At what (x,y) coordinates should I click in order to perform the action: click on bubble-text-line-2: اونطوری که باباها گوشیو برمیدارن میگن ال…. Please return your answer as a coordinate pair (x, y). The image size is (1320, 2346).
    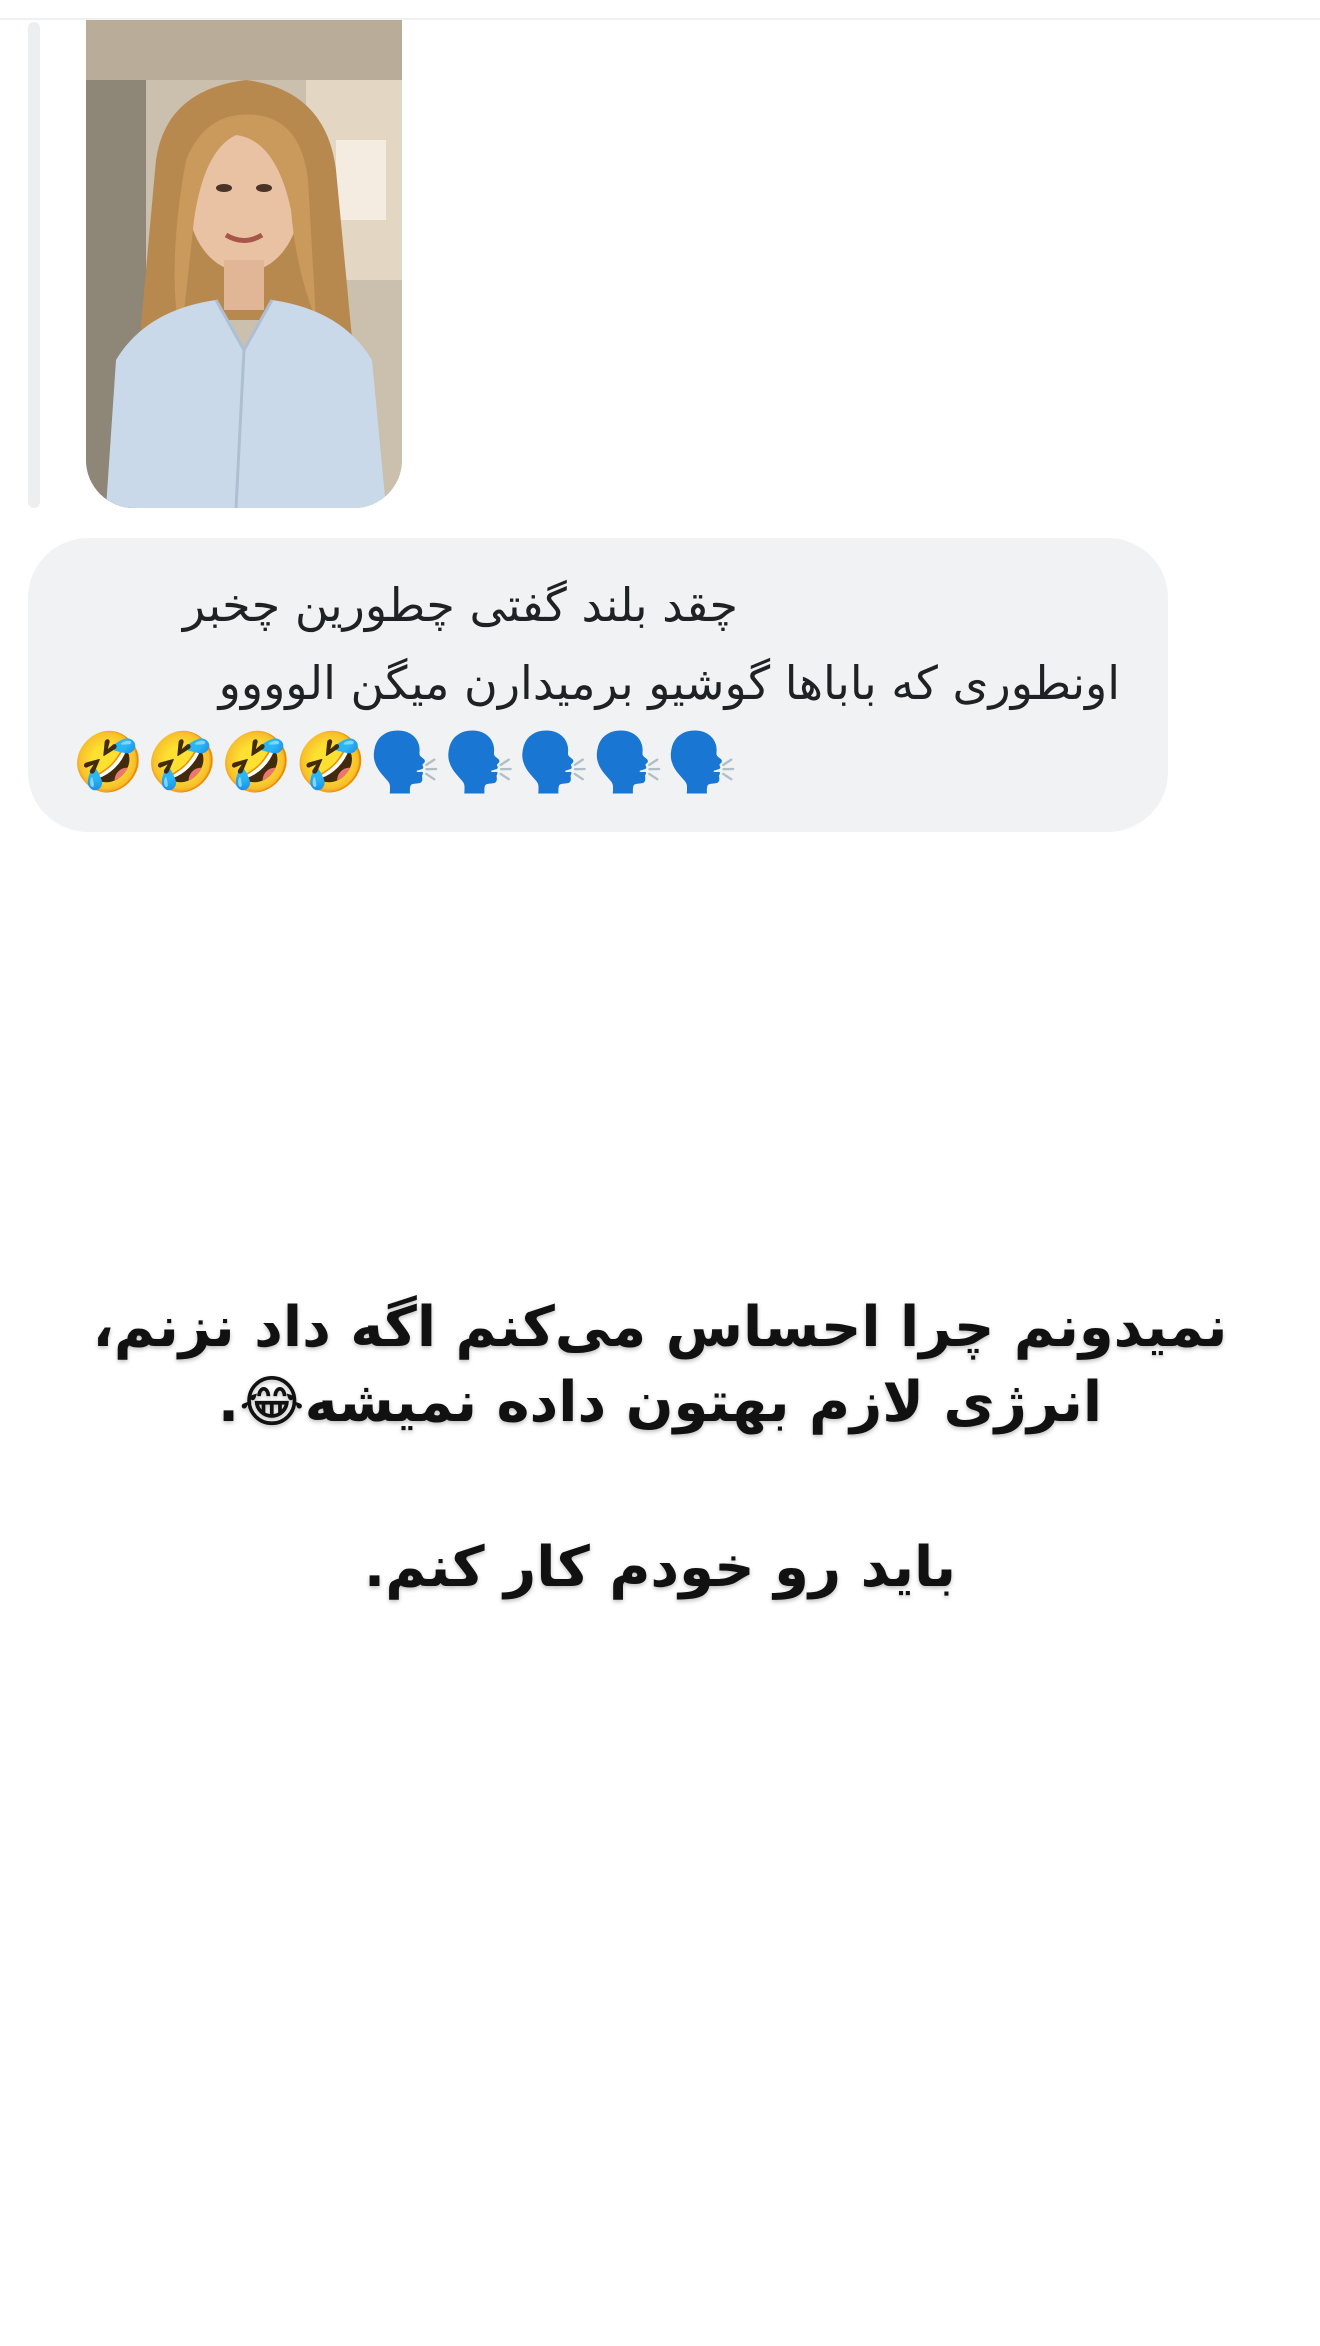
    Looking at the image, I should click on (669, 683).